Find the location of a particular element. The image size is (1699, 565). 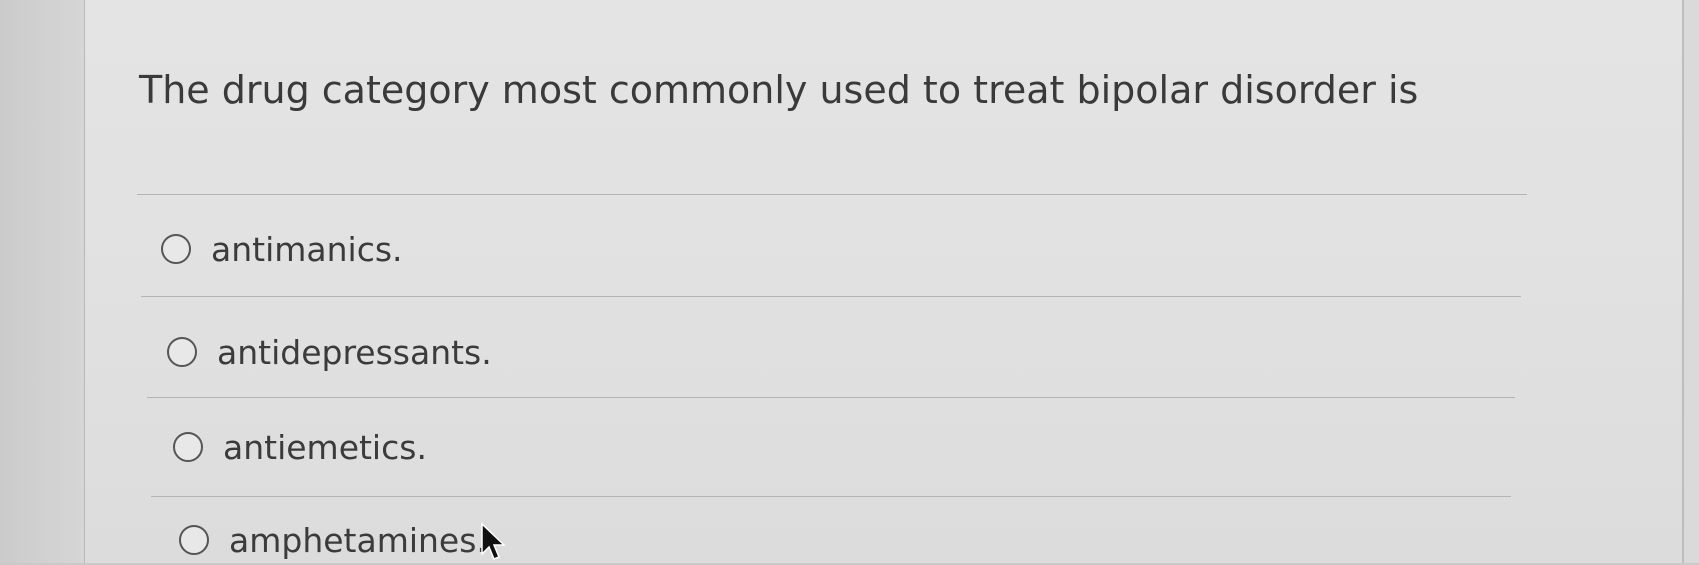

mouse-pointer-icon is located at coordinates (493, 541).